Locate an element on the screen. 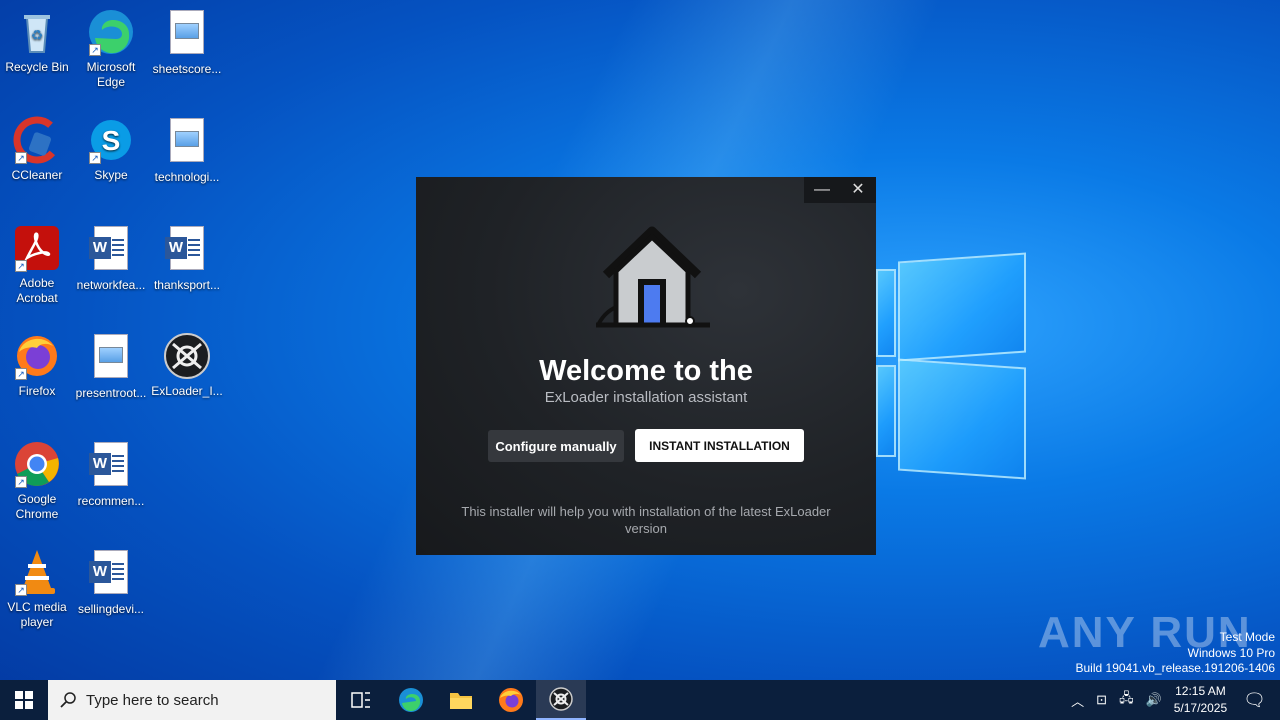 The image size is (1280, 720). desktop-icon-label: Firefox is located at coordinates (37, 391).